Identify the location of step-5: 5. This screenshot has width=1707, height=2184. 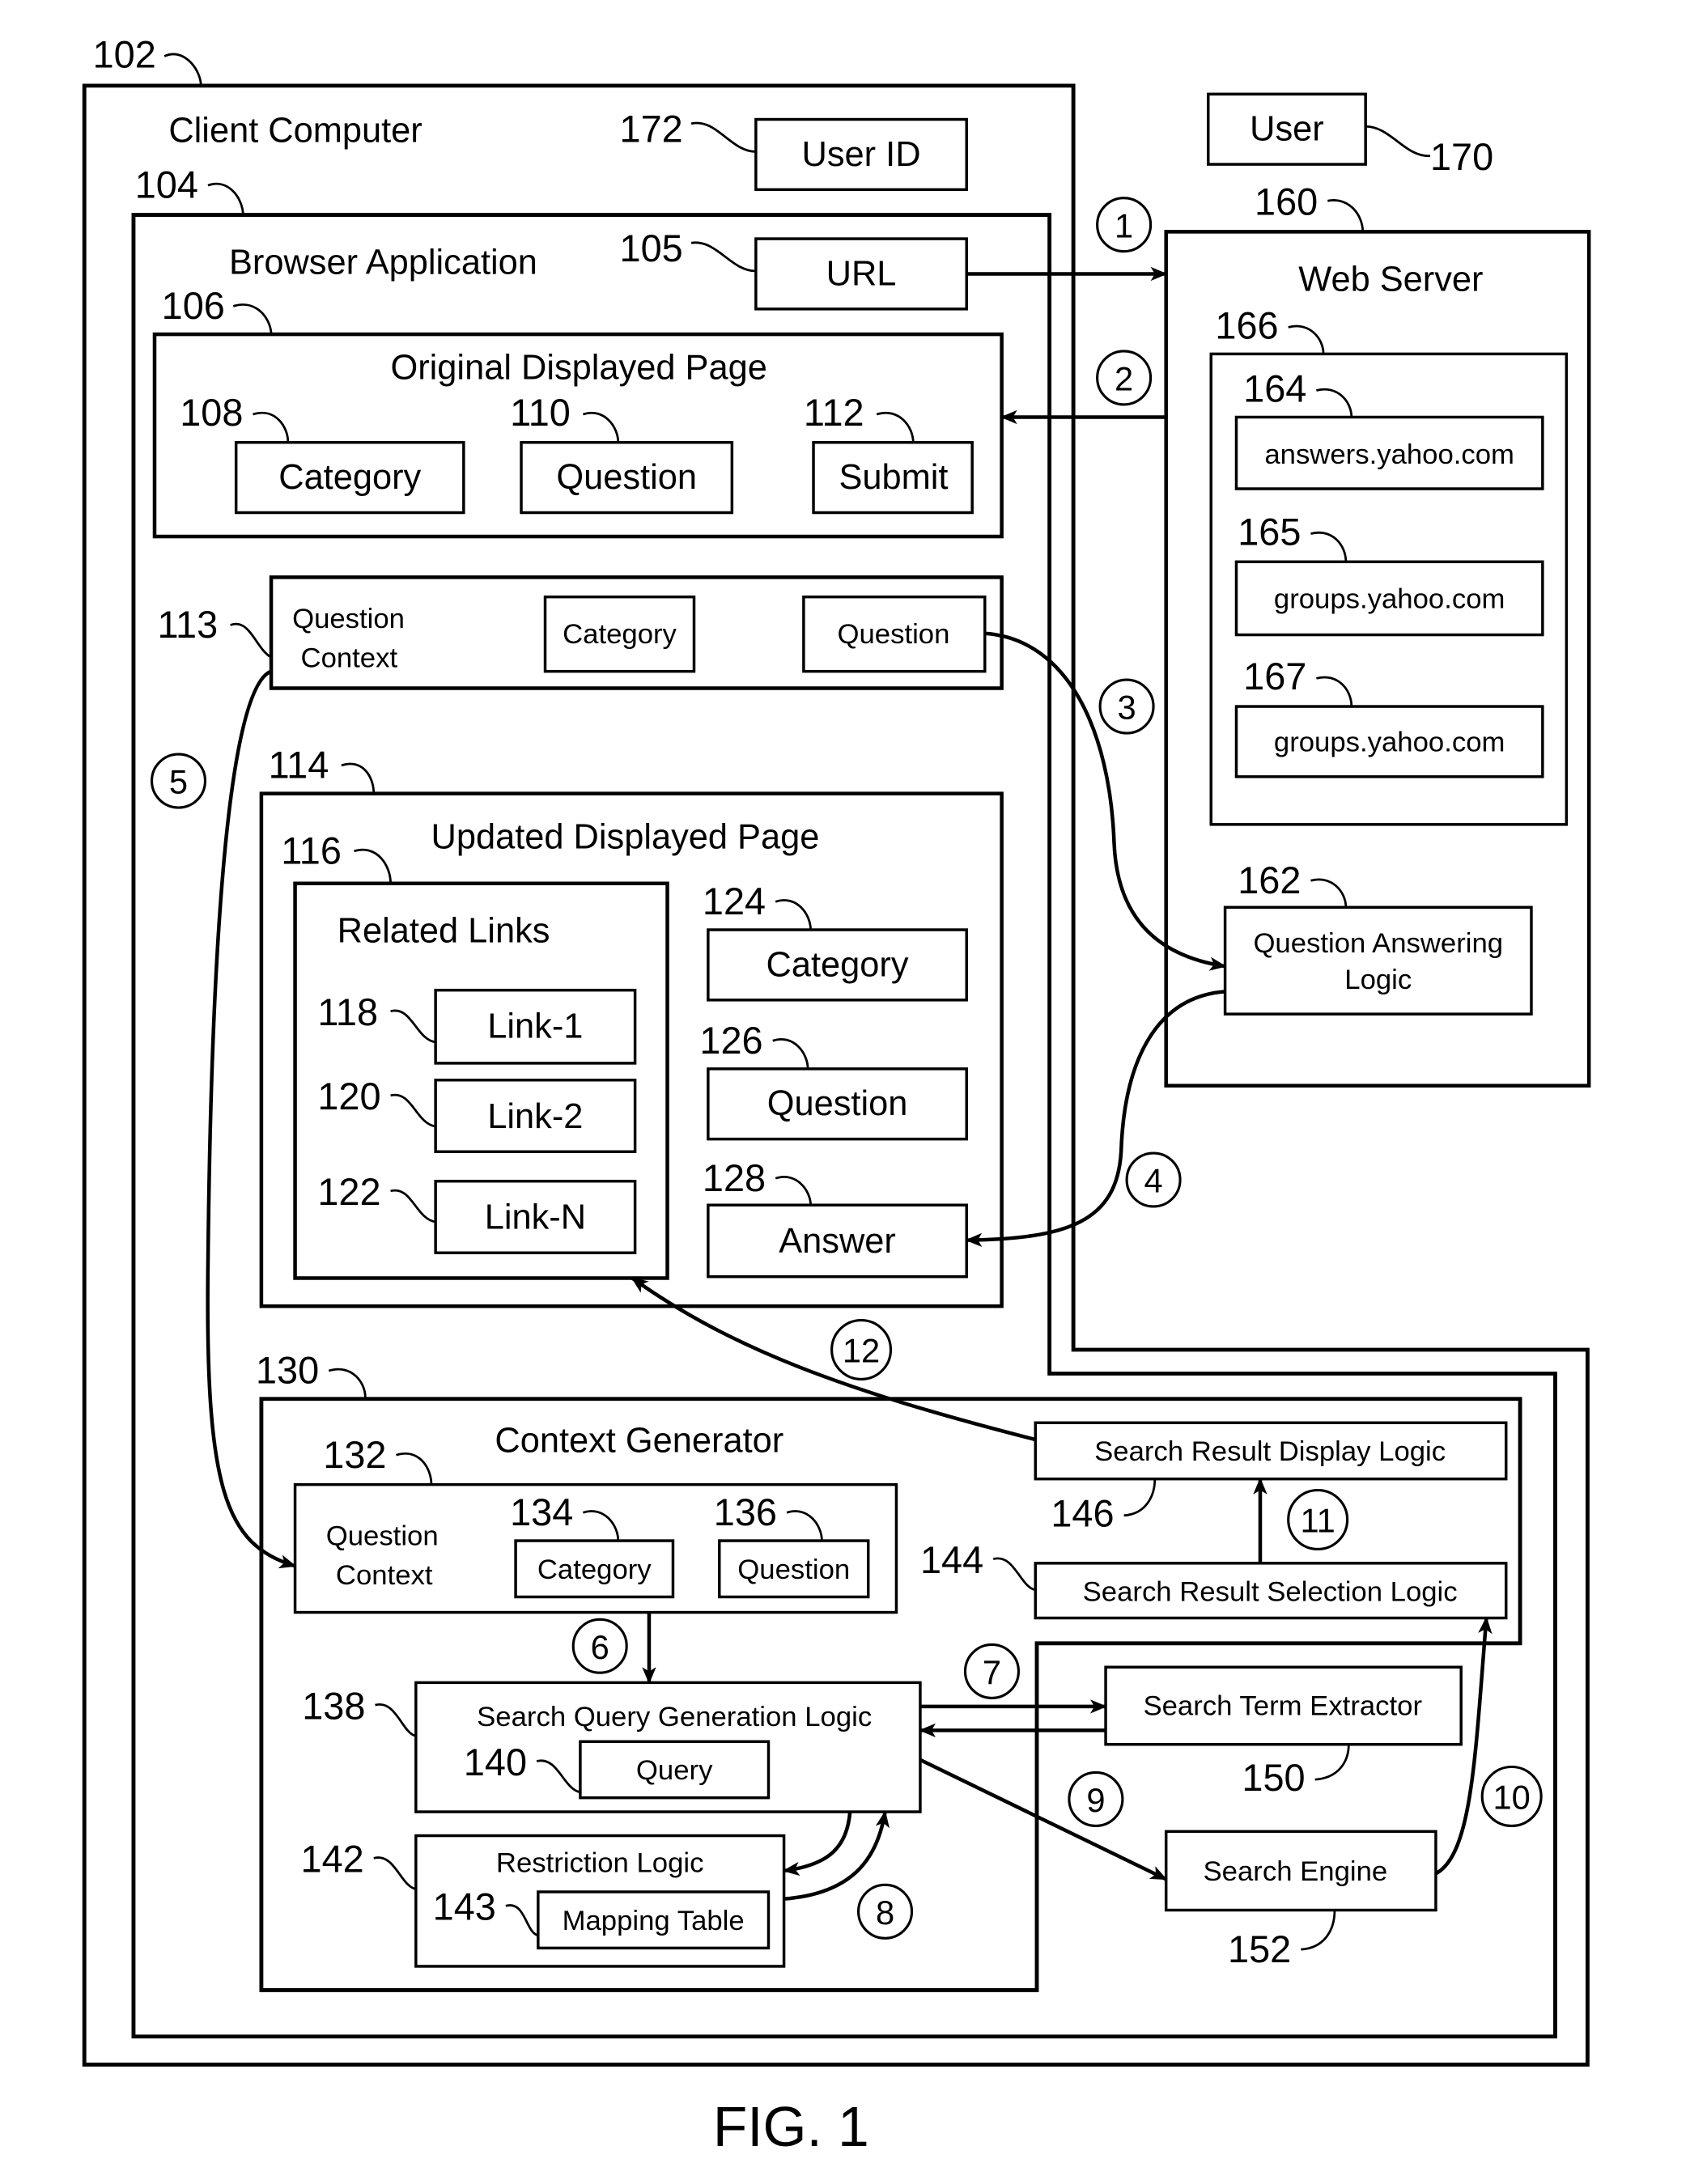
(179, 781).